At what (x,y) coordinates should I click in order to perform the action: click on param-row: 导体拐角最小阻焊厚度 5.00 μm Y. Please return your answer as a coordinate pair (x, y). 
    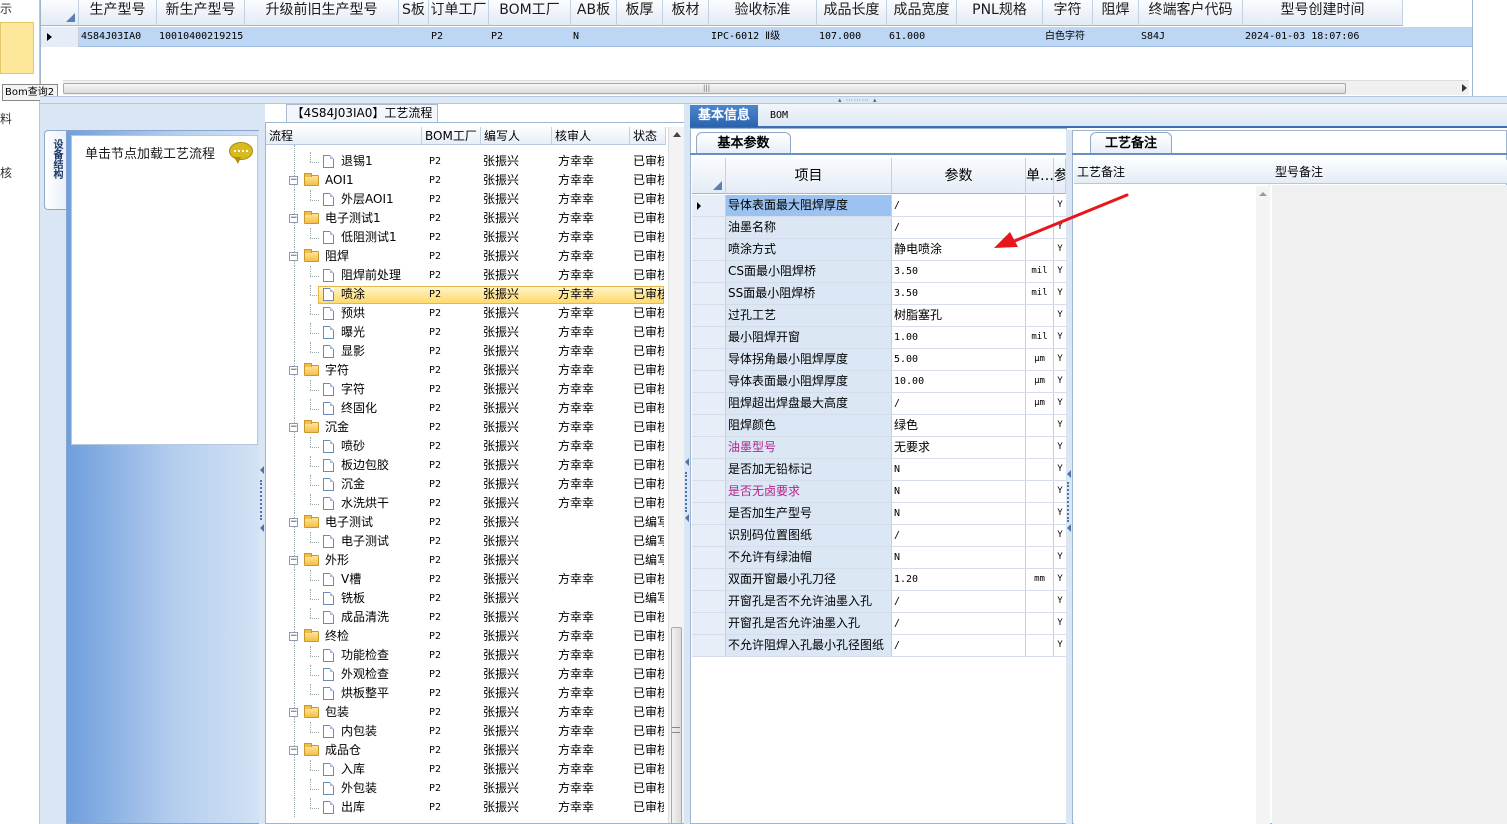
    Looking at the image, I should click on (879, 360).